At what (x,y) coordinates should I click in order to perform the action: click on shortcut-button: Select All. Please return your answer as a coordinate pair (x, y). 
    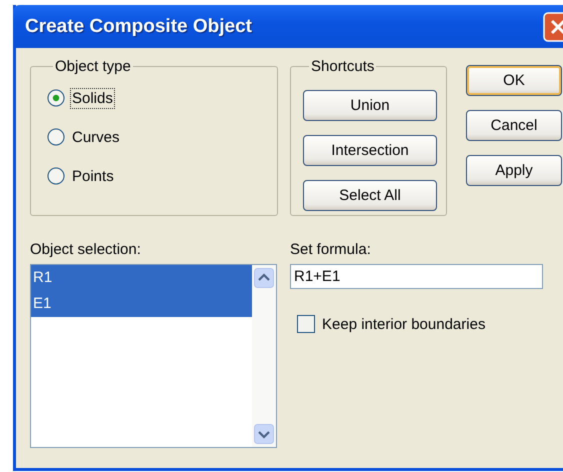
    Looking at the image, I should click on (370, 195).